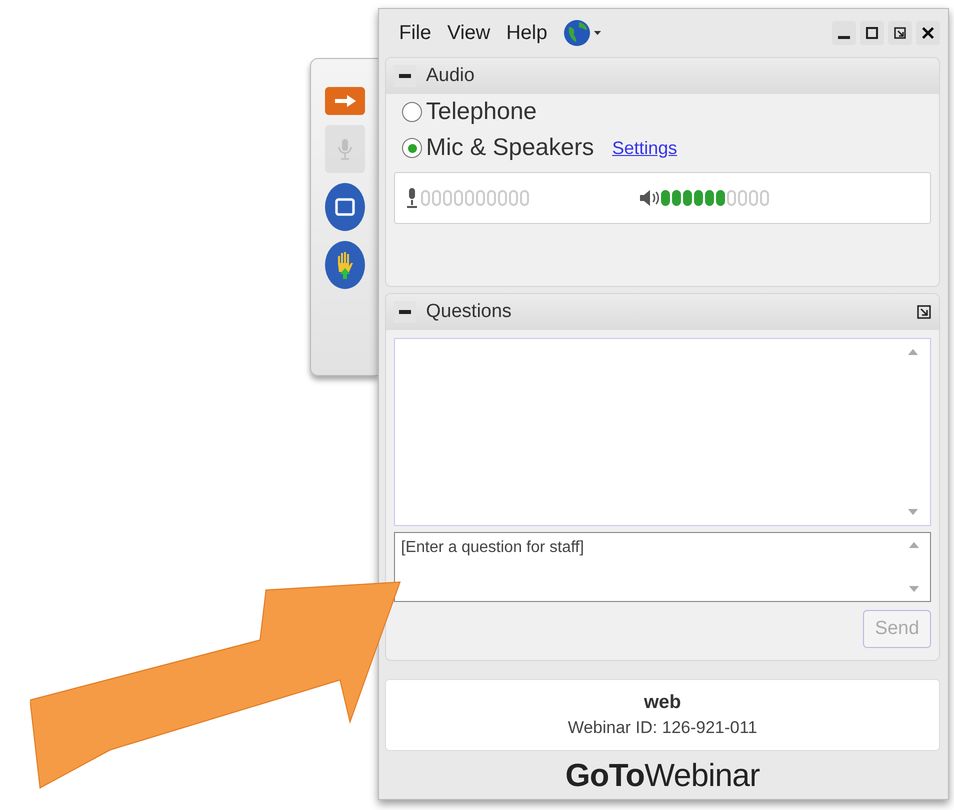  Describe the element at coordinates (844, 37) in the screenshot. I see `minimize-icon` at that location.